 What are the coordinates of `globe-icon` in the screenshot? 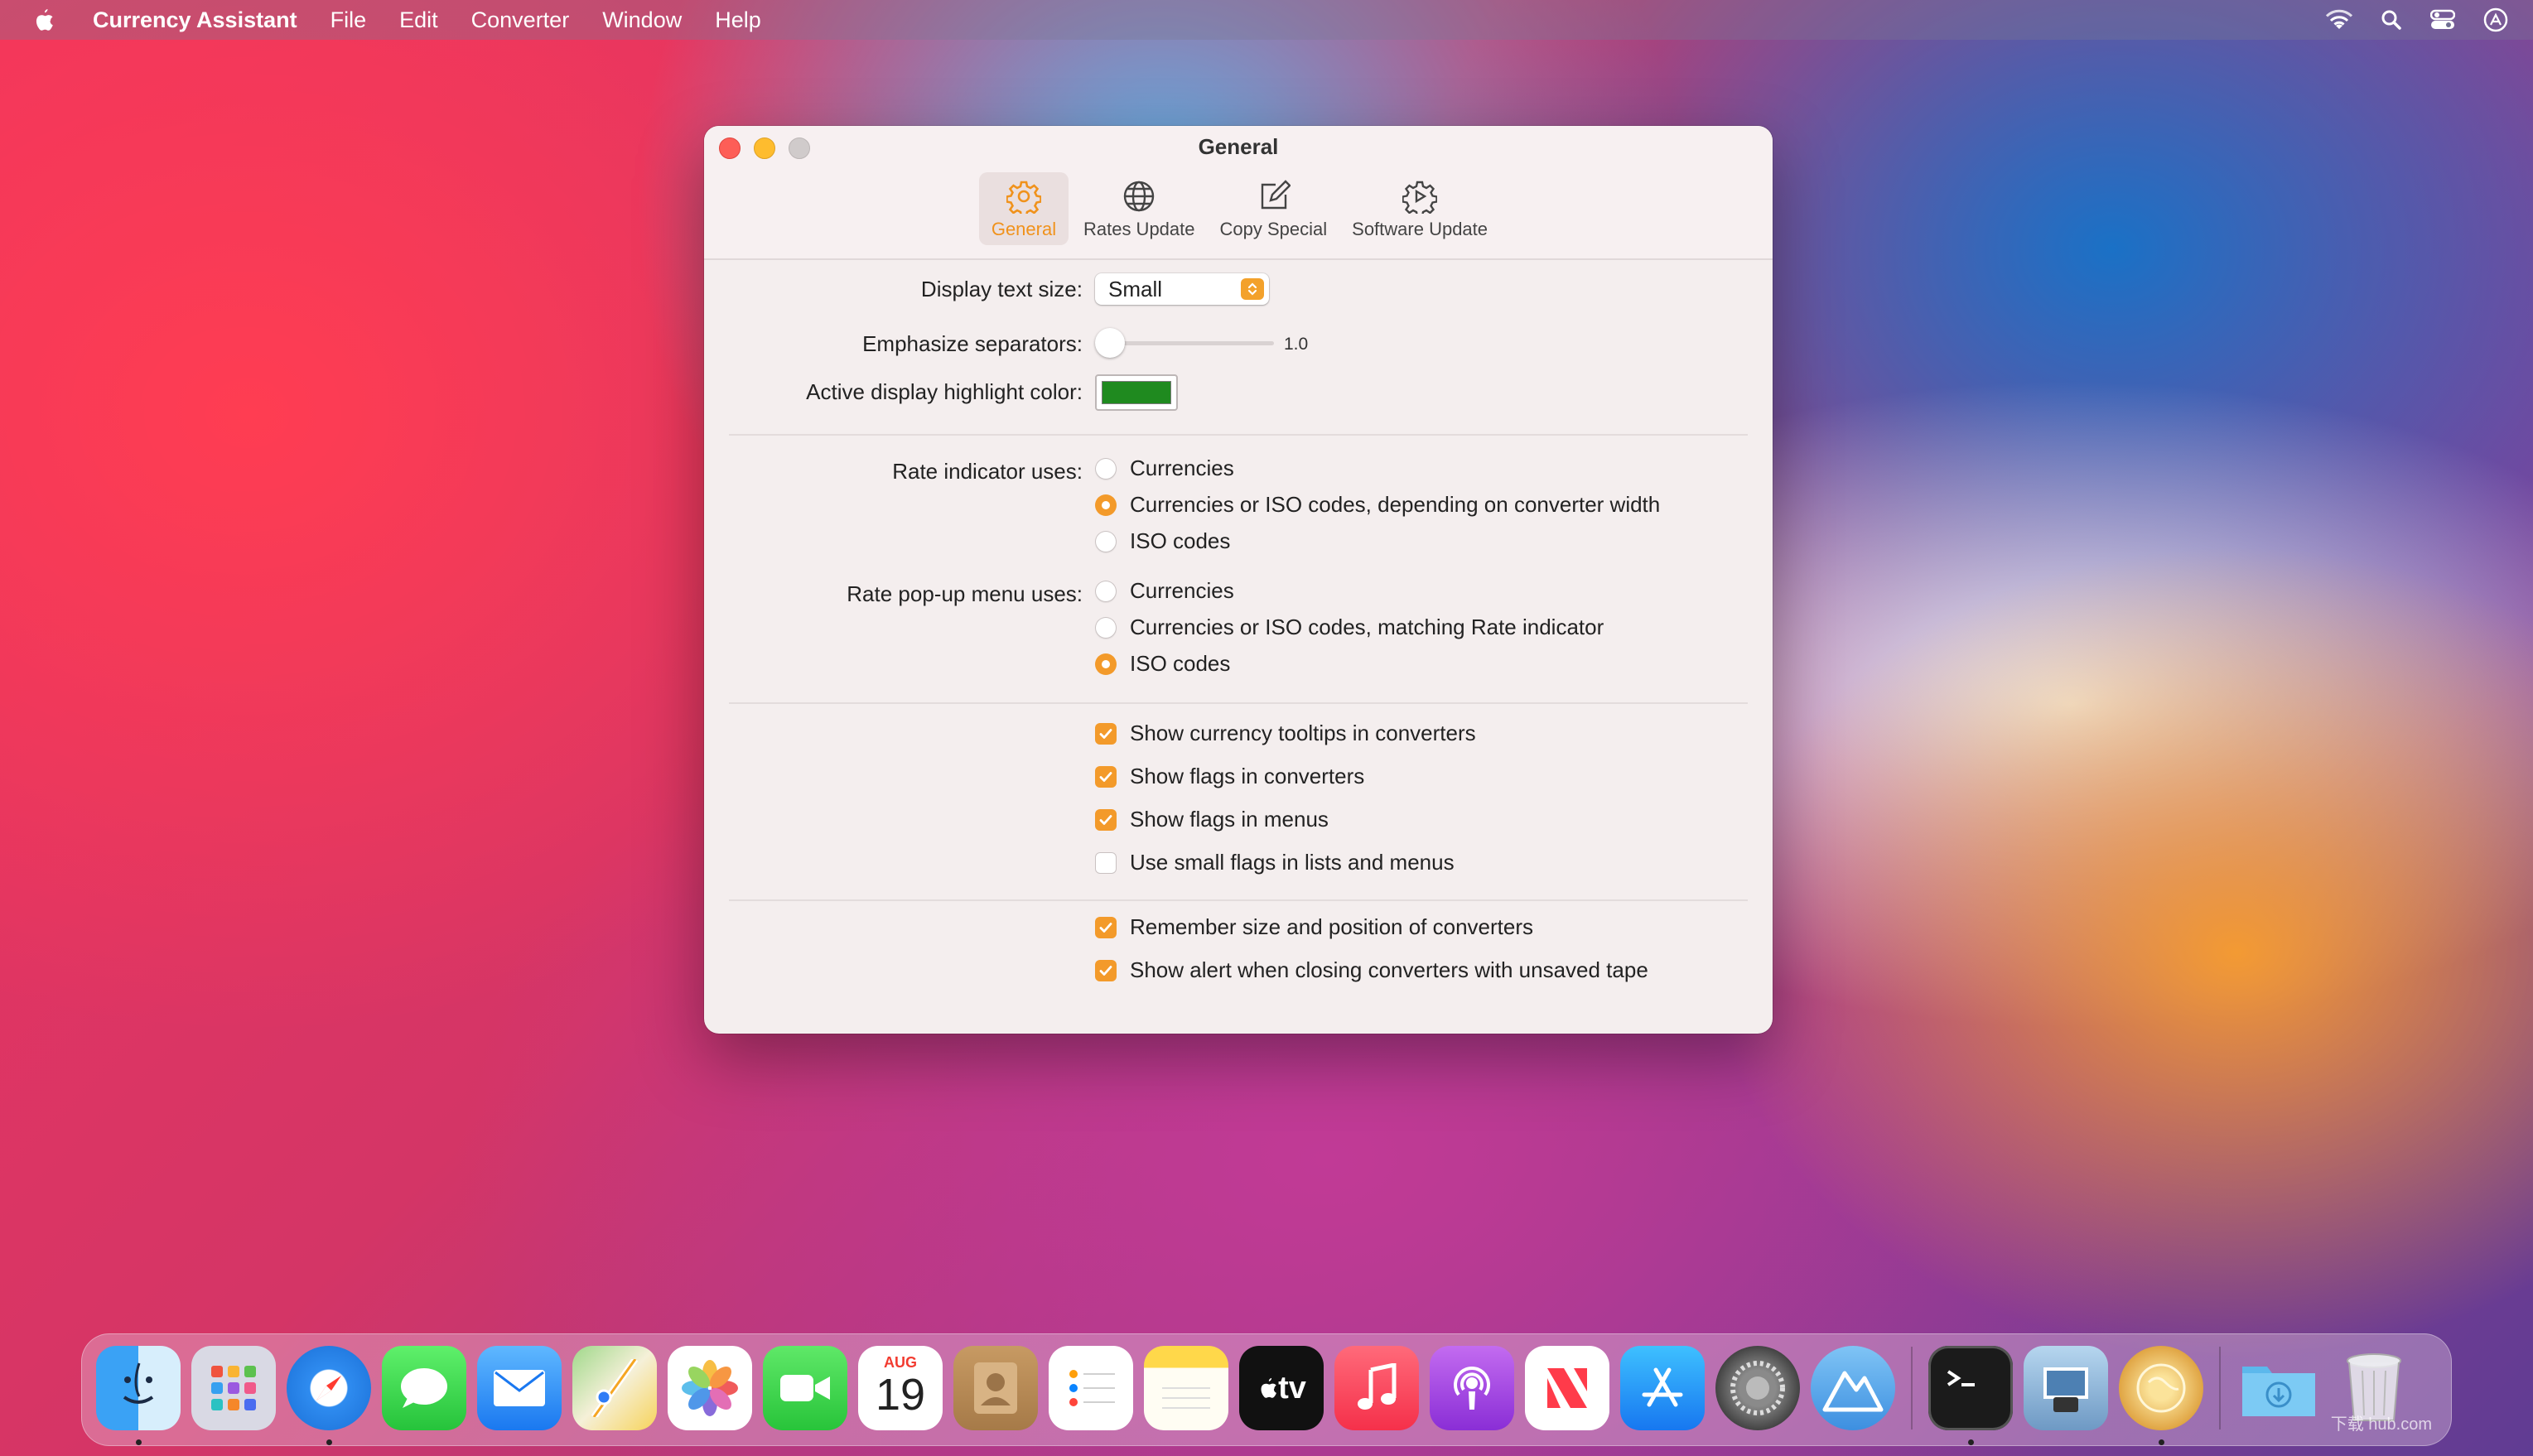 It's located at (1139, 196).